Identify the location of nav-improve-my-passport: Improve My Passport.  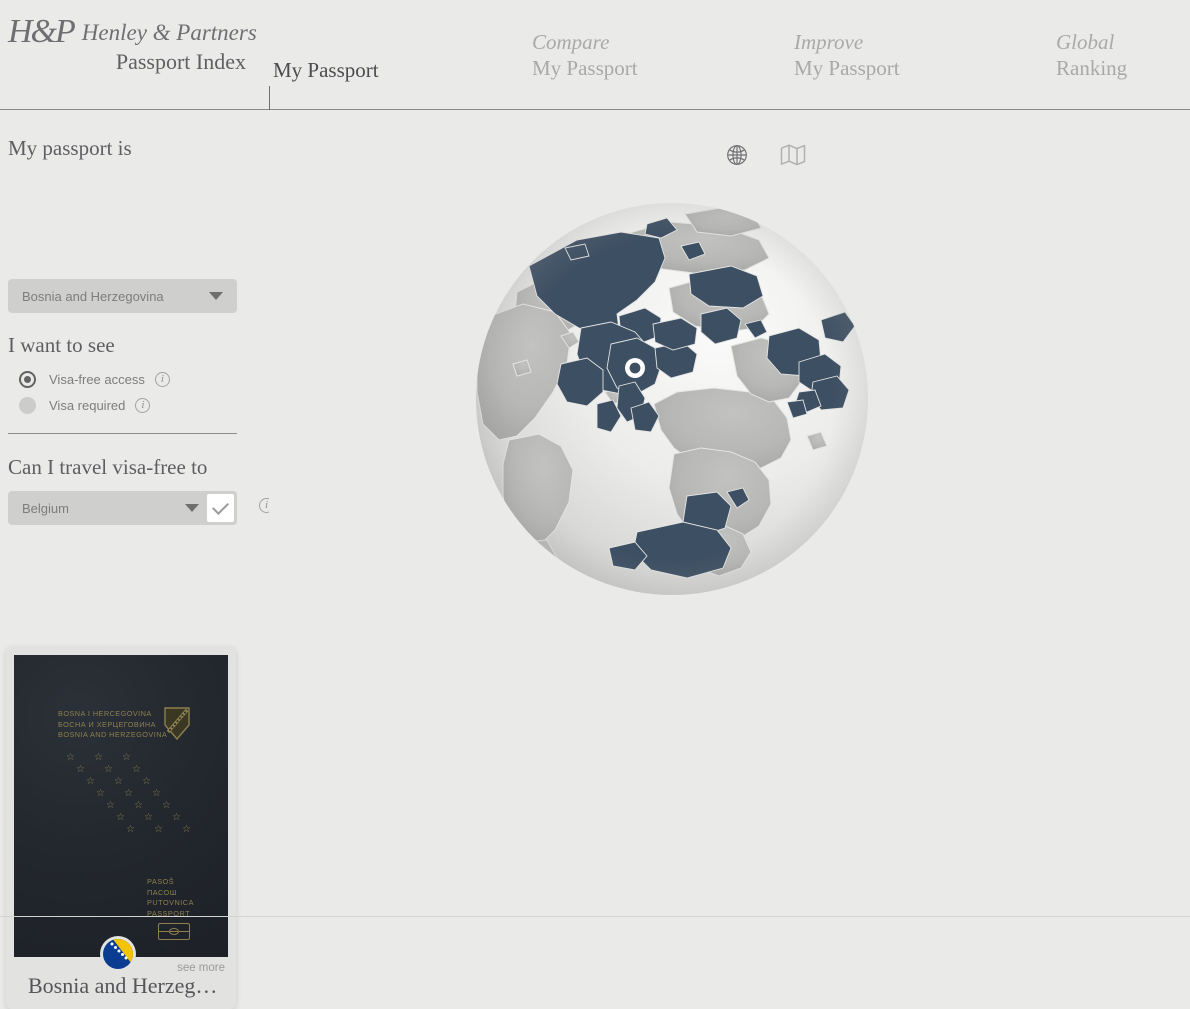
(847, 55).